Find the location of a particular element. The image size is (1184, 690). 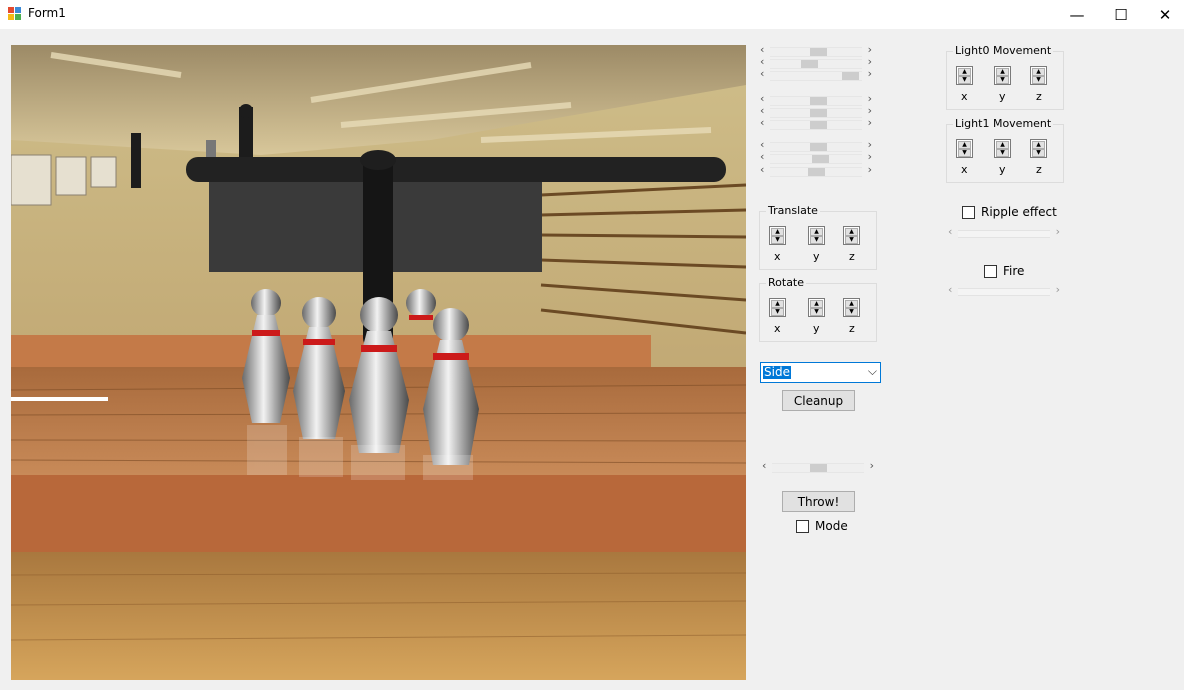

translate-x-spinner: ▲ ▼ is located at coordinates (777, 235).